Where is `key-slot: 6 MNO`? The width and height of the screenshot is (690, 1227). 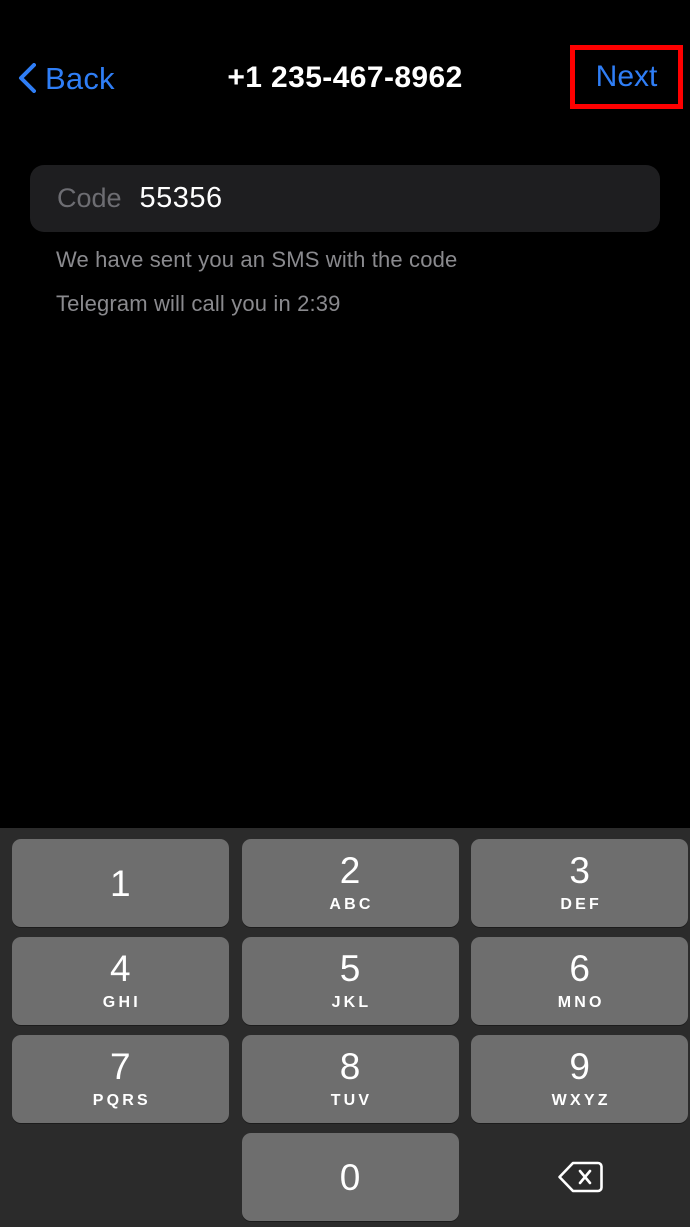 key-slot: 6 MNO is located at coordinates (579, 981).